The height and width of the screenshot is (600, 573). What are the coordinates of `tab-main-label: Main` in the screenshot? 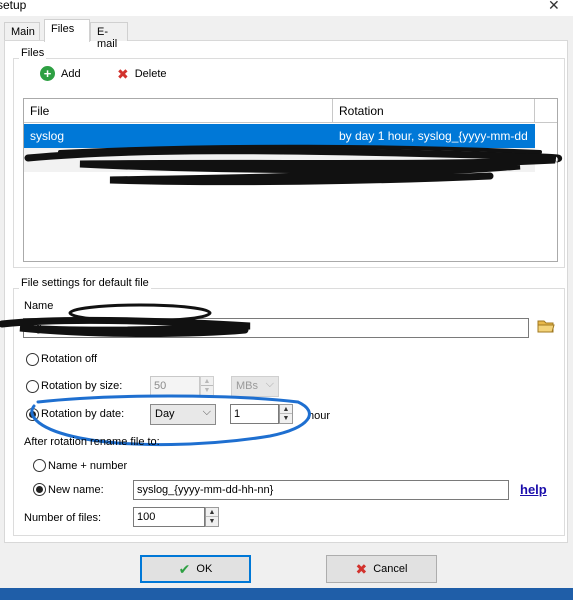 It's located at (23, 32).